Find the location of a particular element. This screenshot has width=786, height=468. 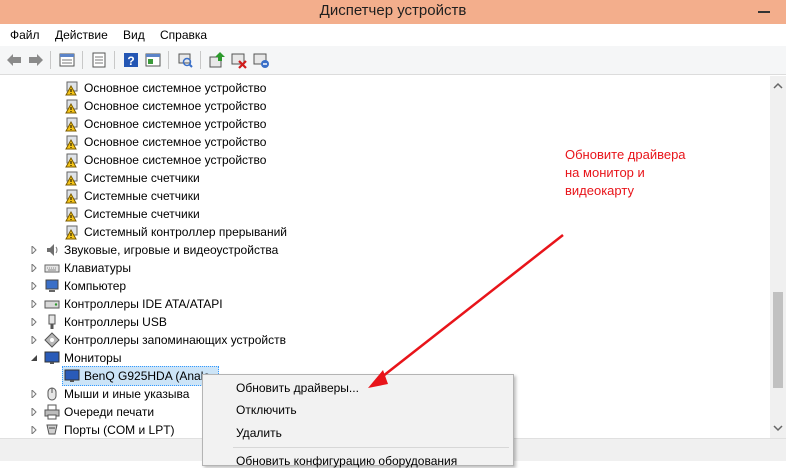

list-view-icon is located at coordinates (99, 60).